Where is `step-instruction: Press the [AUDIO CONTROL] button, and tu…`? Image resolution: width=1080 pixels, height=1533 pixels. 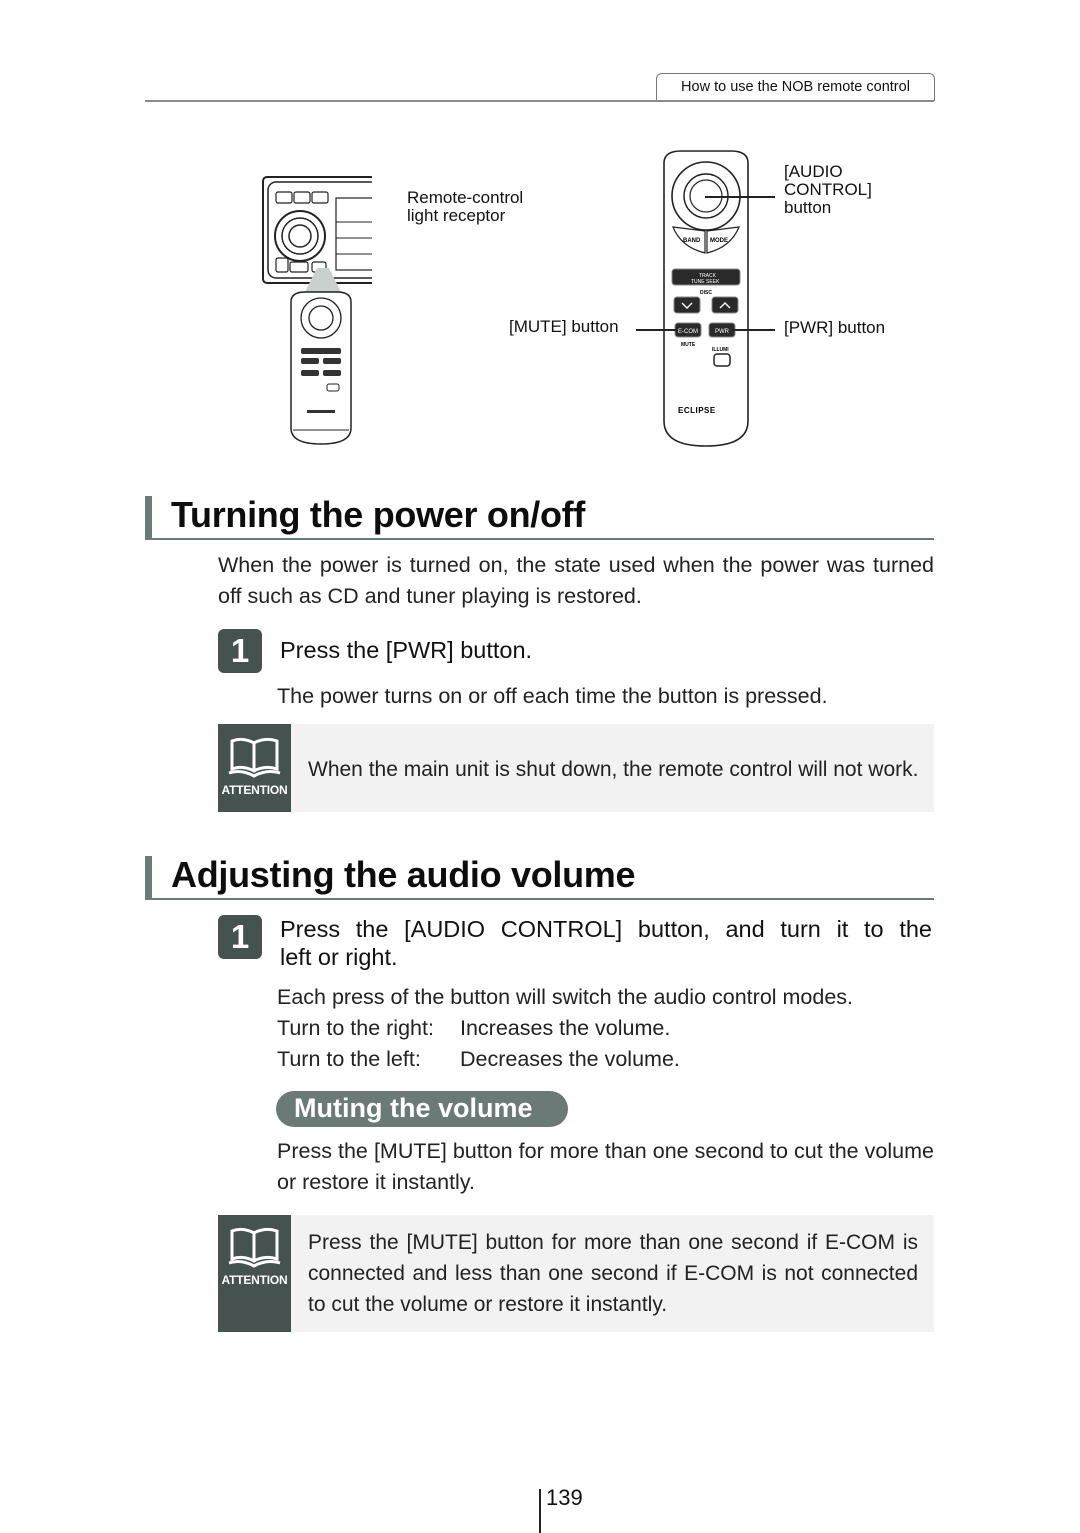 step-instruction: Press the [AUDIO CONTROL] button, and tu… is located at coordinates (606, 943).